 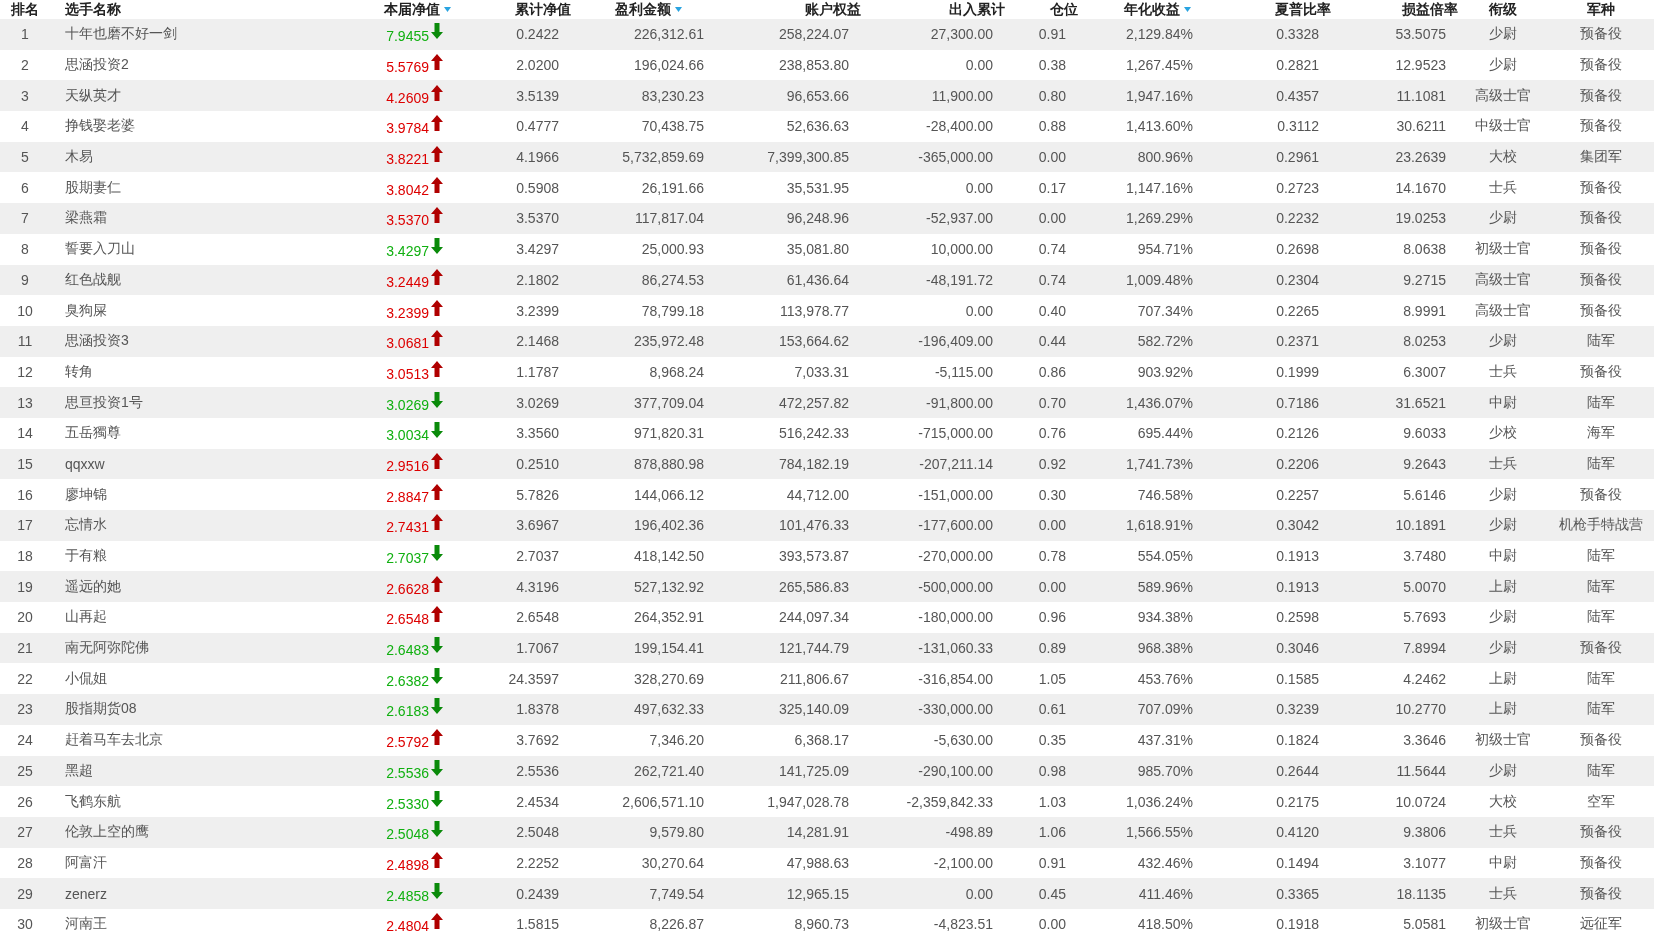 I want to click on table-cell: 264,352.91, so click(x=668, y=617).